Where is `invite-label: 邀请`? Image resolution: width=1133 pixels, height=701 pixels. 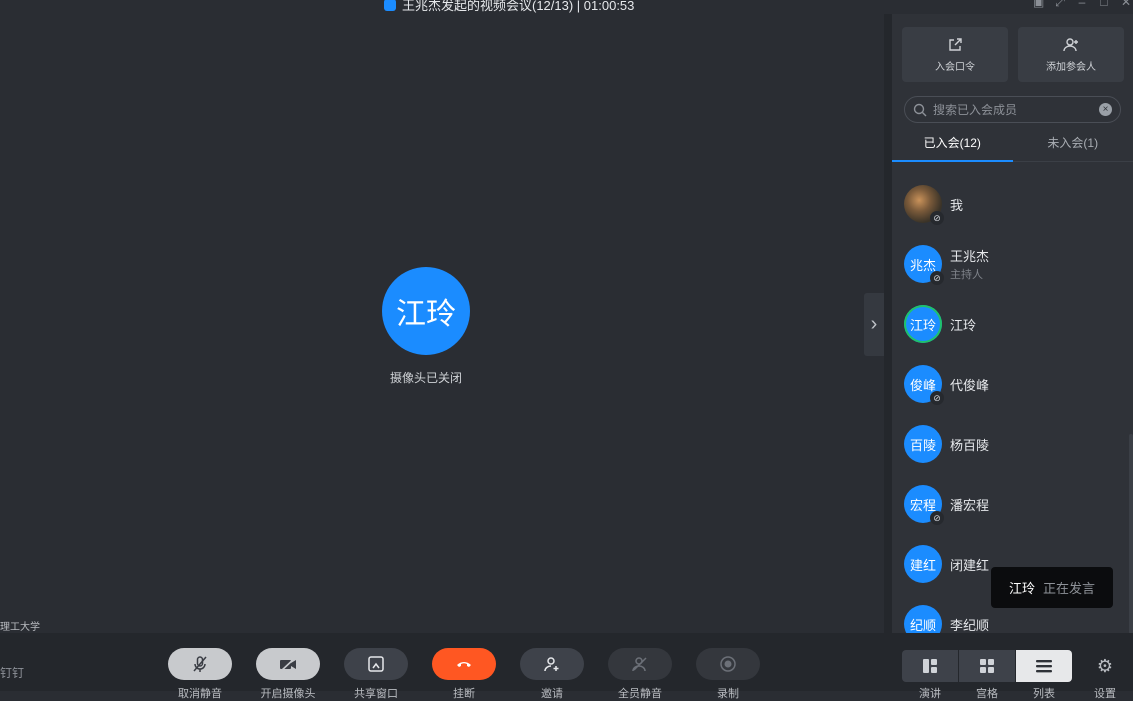
invite-label: 邀请 is located at coordinates (552, 693).